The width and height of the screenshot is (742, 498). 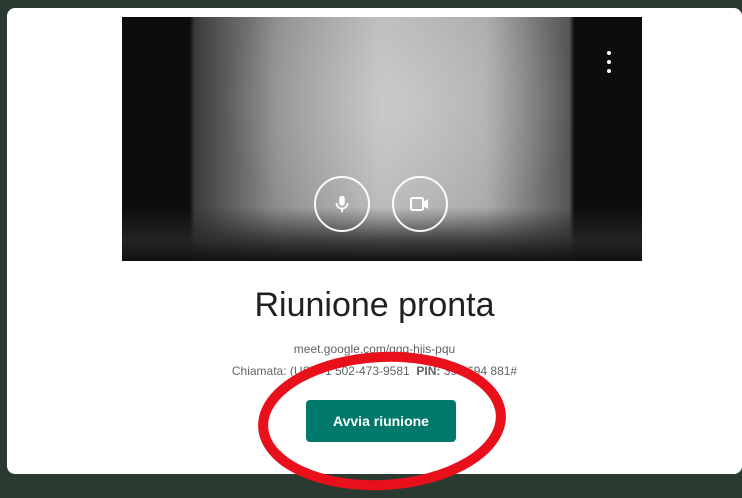 I want to click on dial-label: Chiamata:, so click(x=259, y=371).